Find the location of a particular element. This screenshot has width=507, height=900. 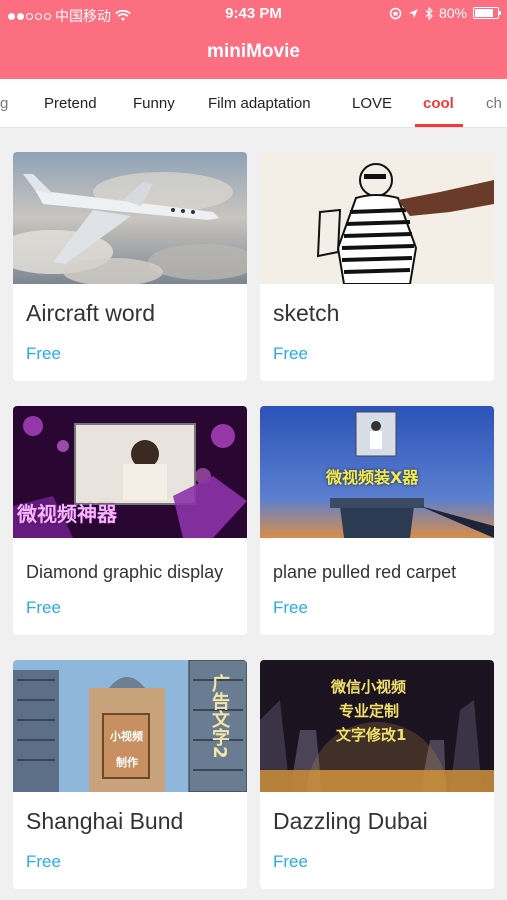

card-thumbnail: 小视频 制作 广告文字2 is located at coordinates (130, 726).